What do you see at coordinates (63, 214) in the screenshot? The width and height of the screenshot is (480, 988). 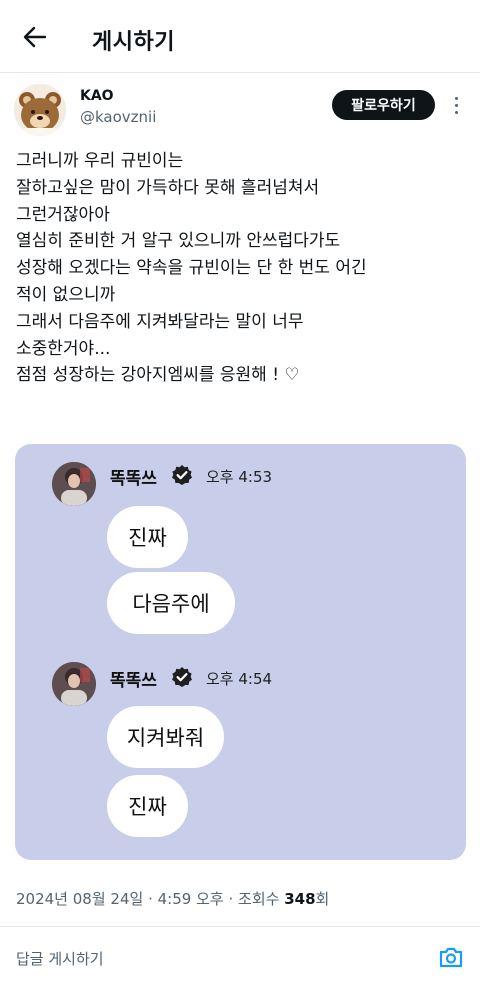 I see `tweet-line: 그런거잖아아` at bounding box center [63, 214].